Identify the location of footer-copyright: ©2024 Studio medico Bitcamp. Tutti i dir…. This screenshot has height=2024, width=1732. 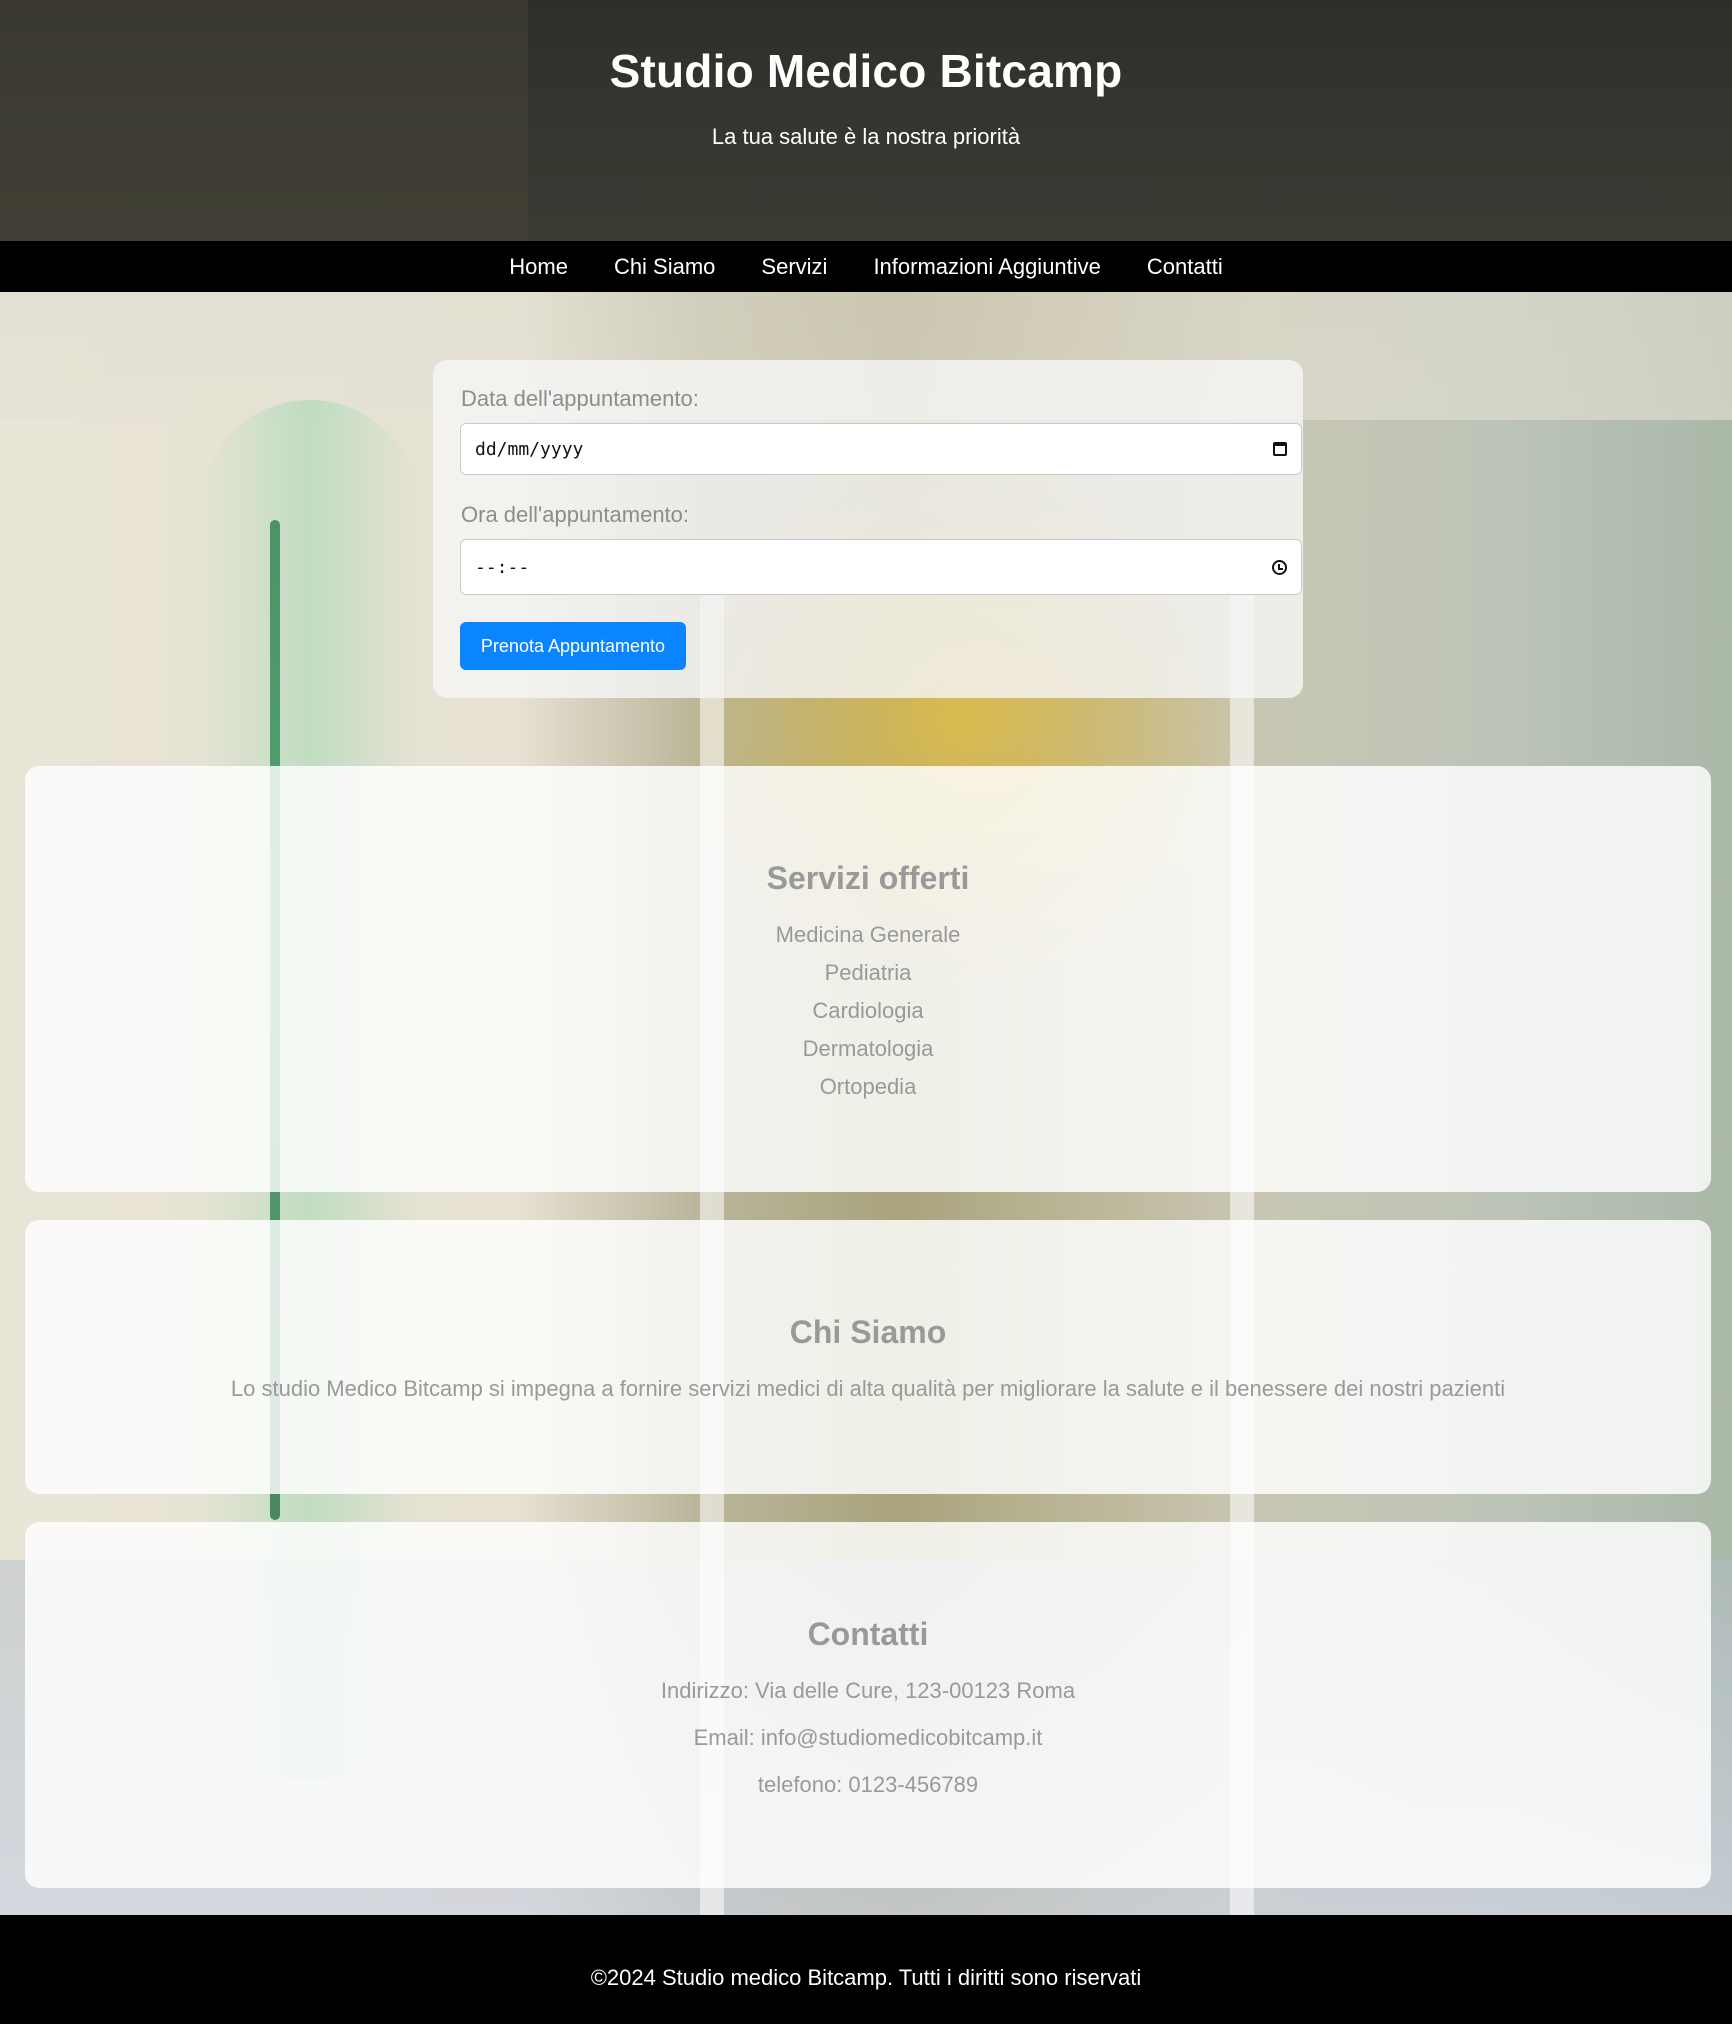
(866, 1977).